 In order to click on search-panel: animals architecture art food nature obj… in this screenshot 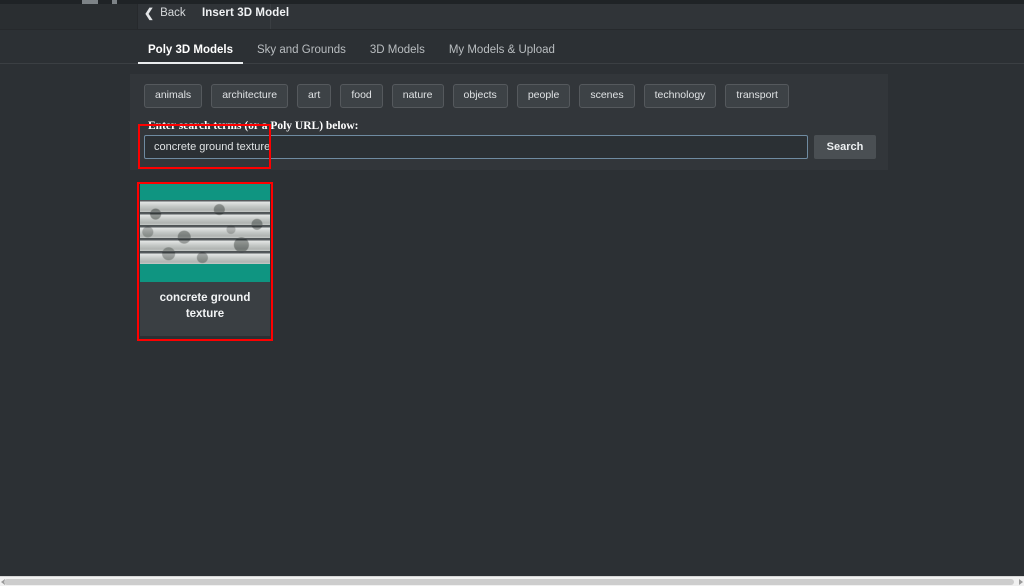, I will do `click(509, 122)`.